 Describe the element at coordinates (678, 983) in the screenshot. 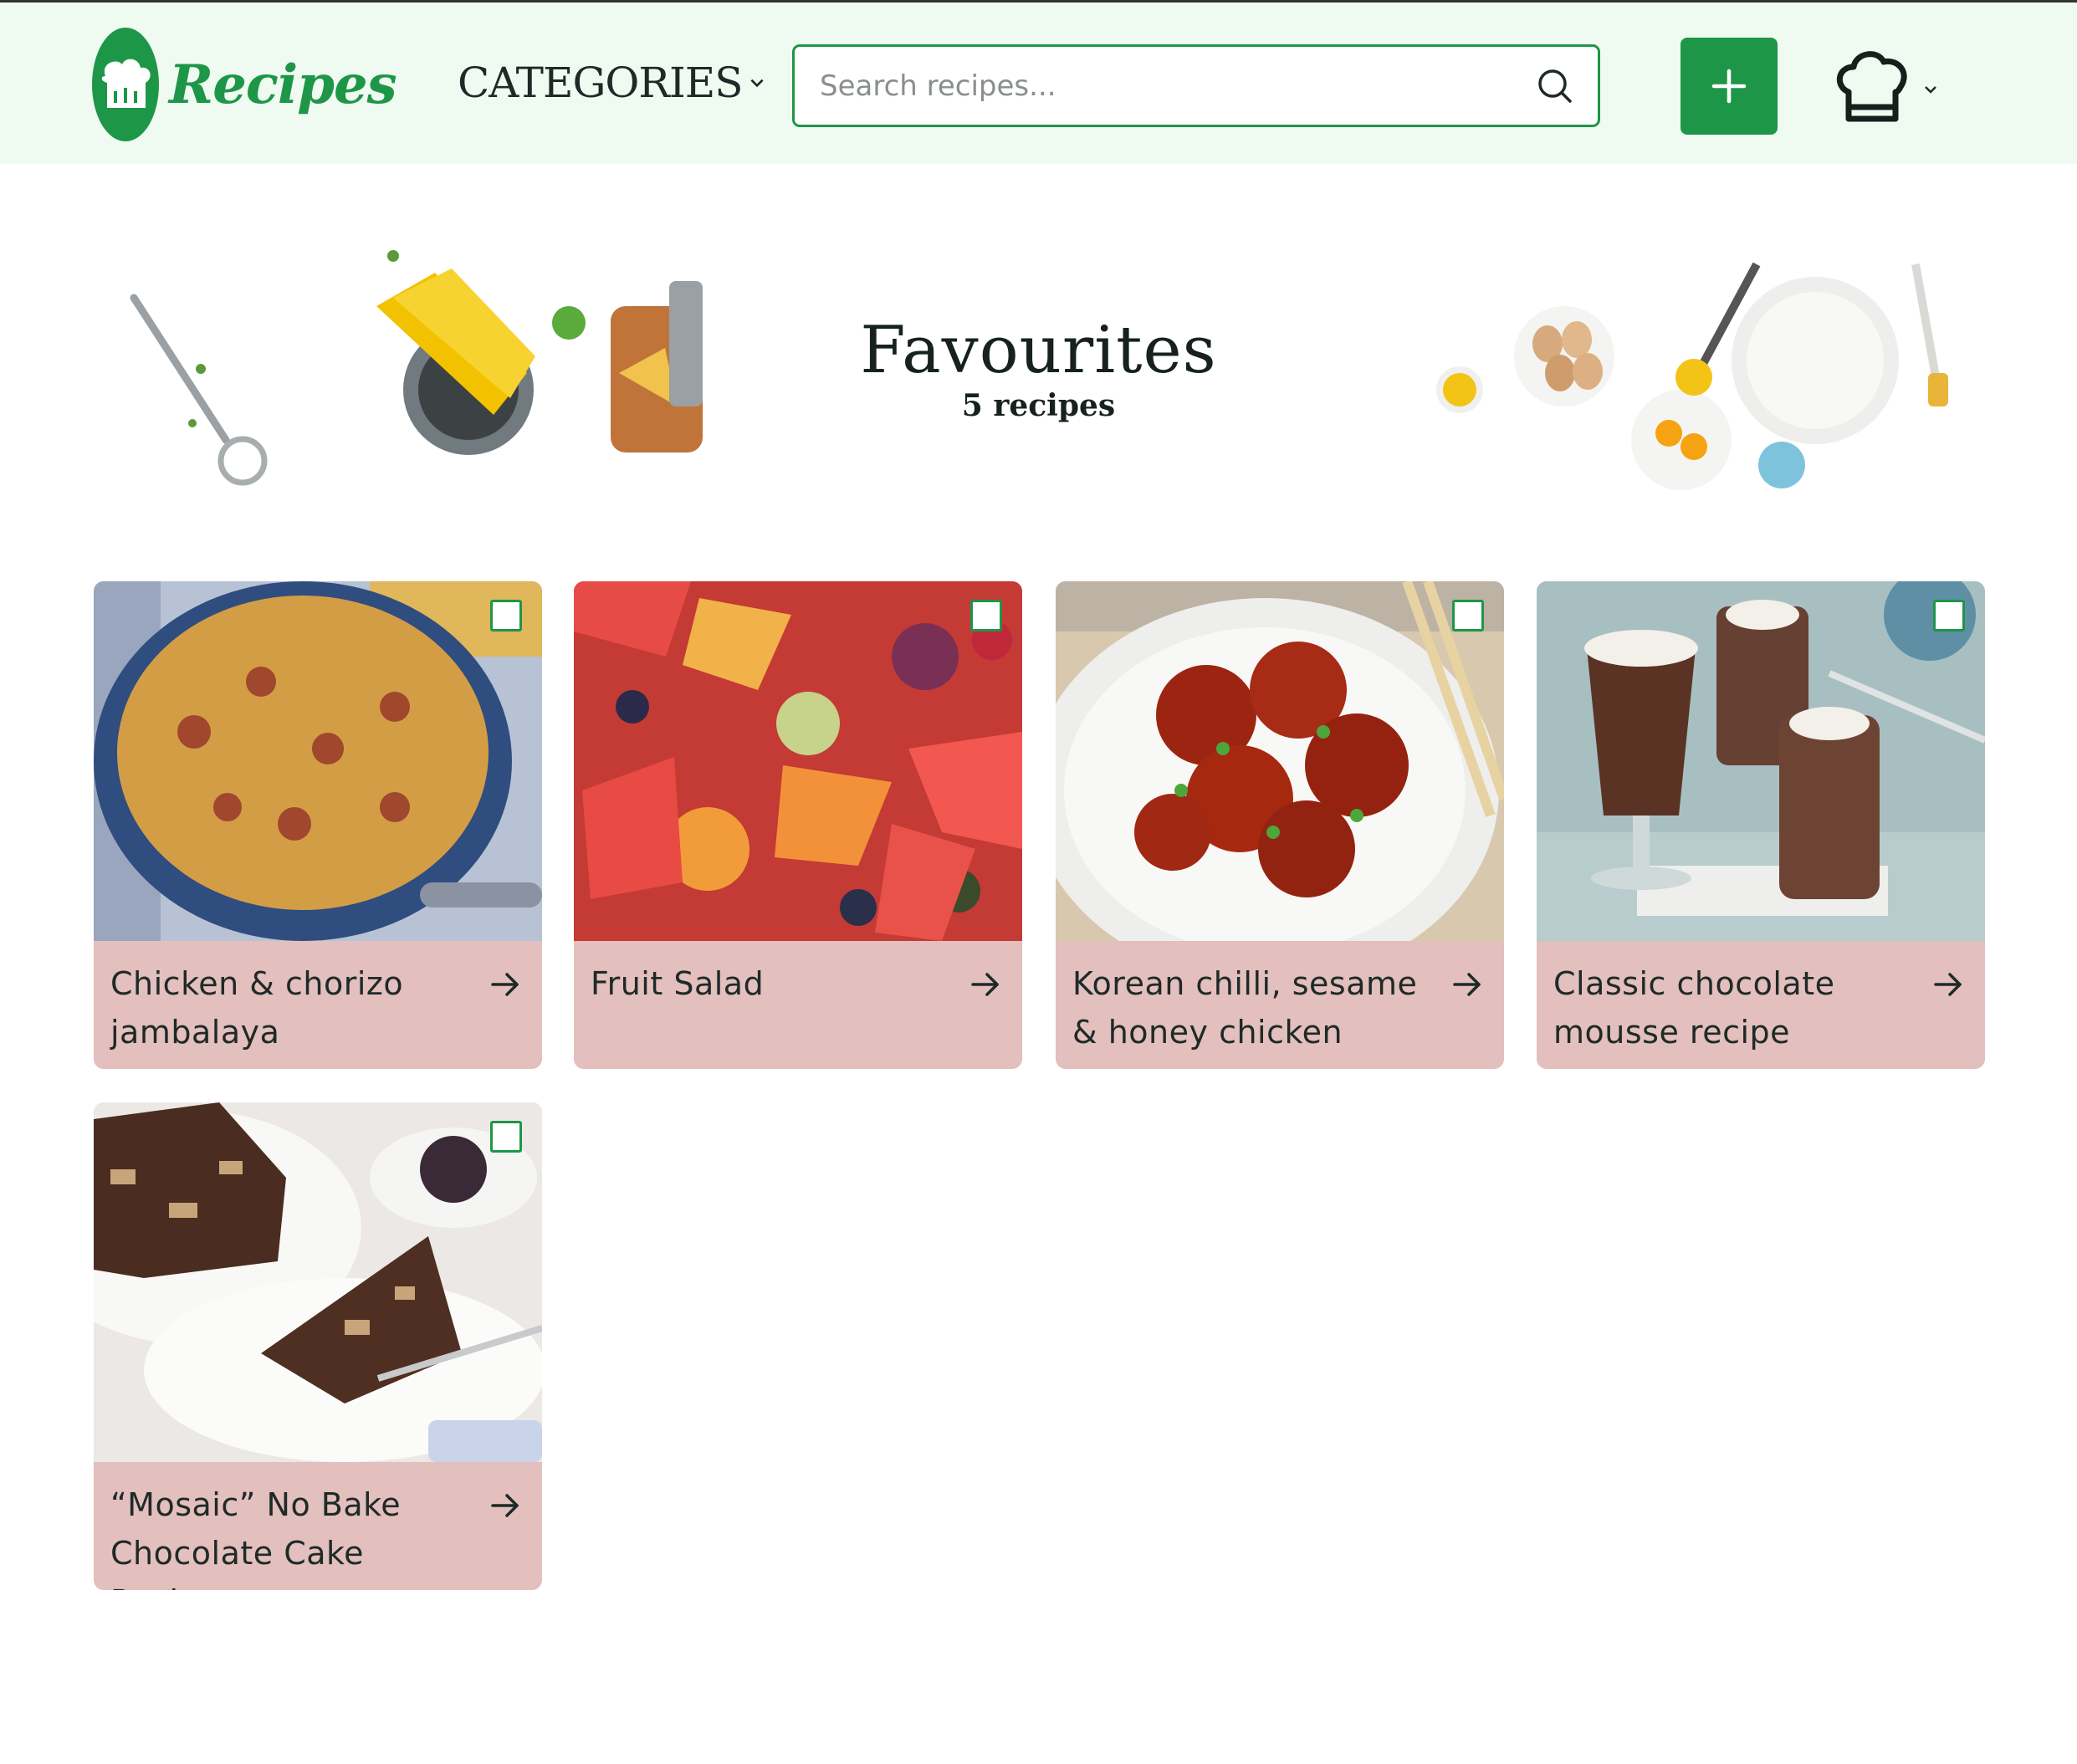

I see `recipe-title: Fruit Salad` at that location.